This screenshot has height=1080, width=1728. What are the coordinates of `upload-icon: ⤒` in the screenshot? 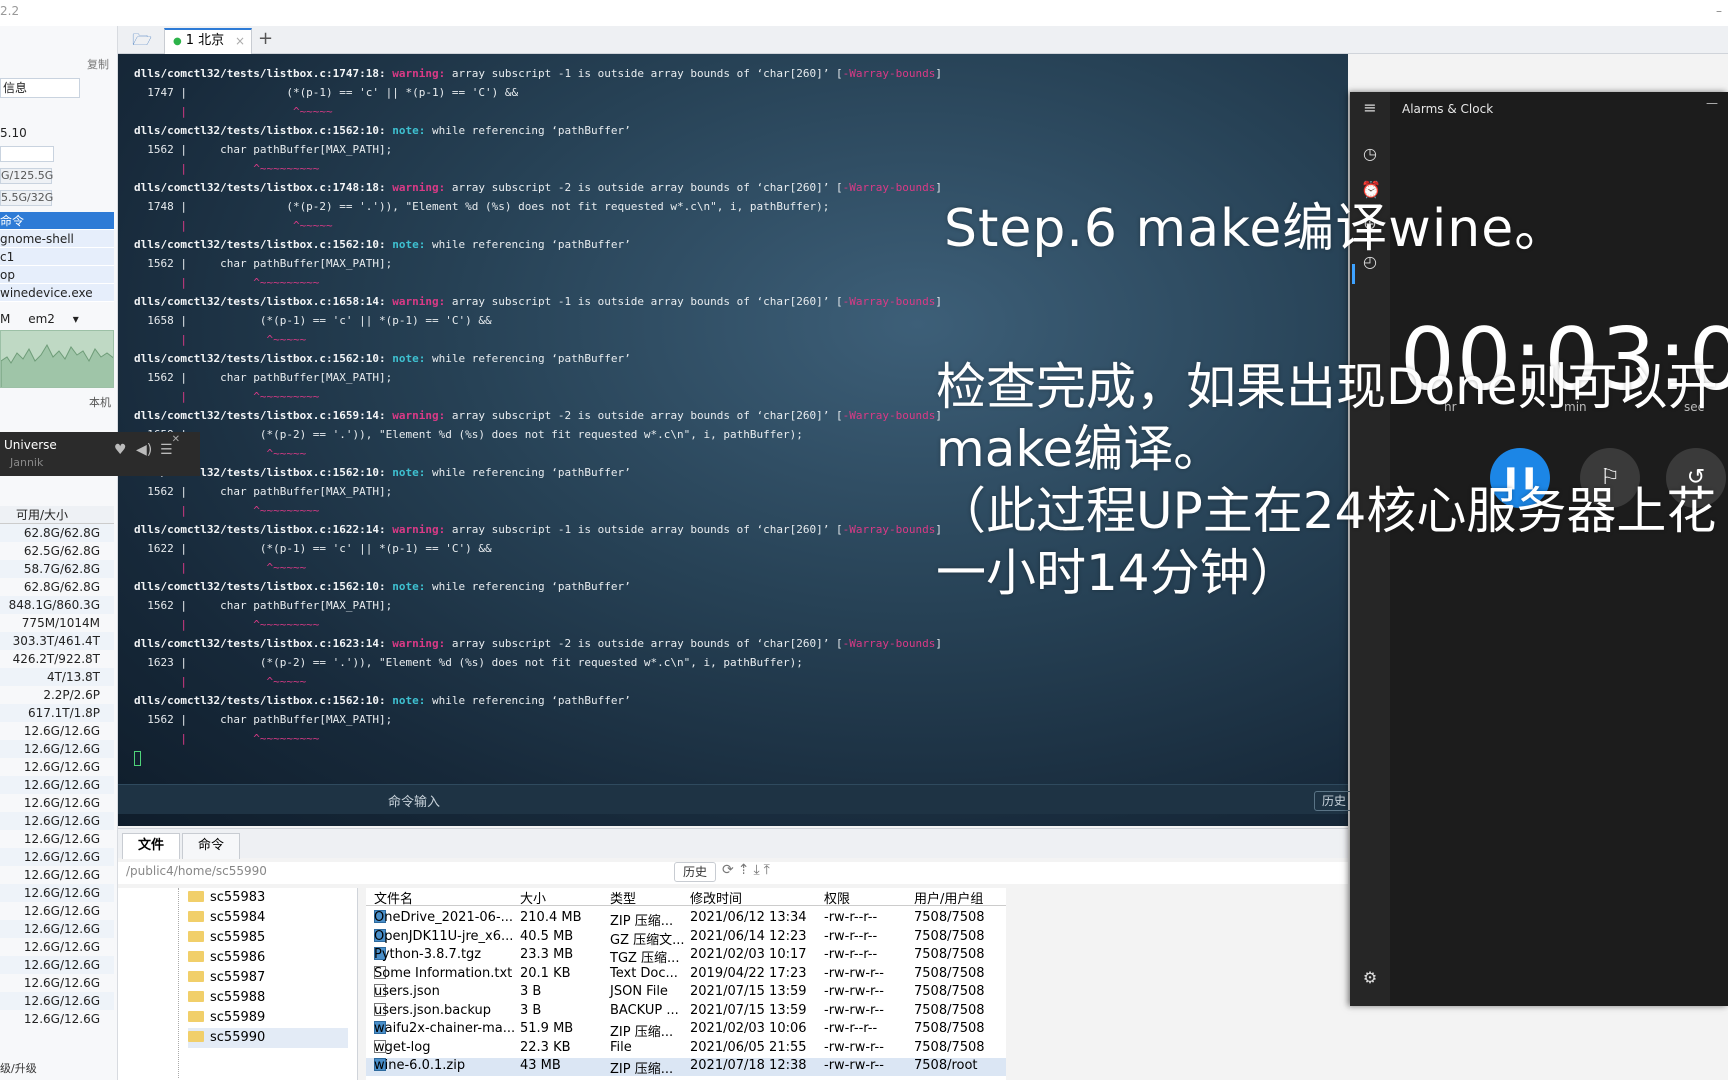 It's located at (769, 870).